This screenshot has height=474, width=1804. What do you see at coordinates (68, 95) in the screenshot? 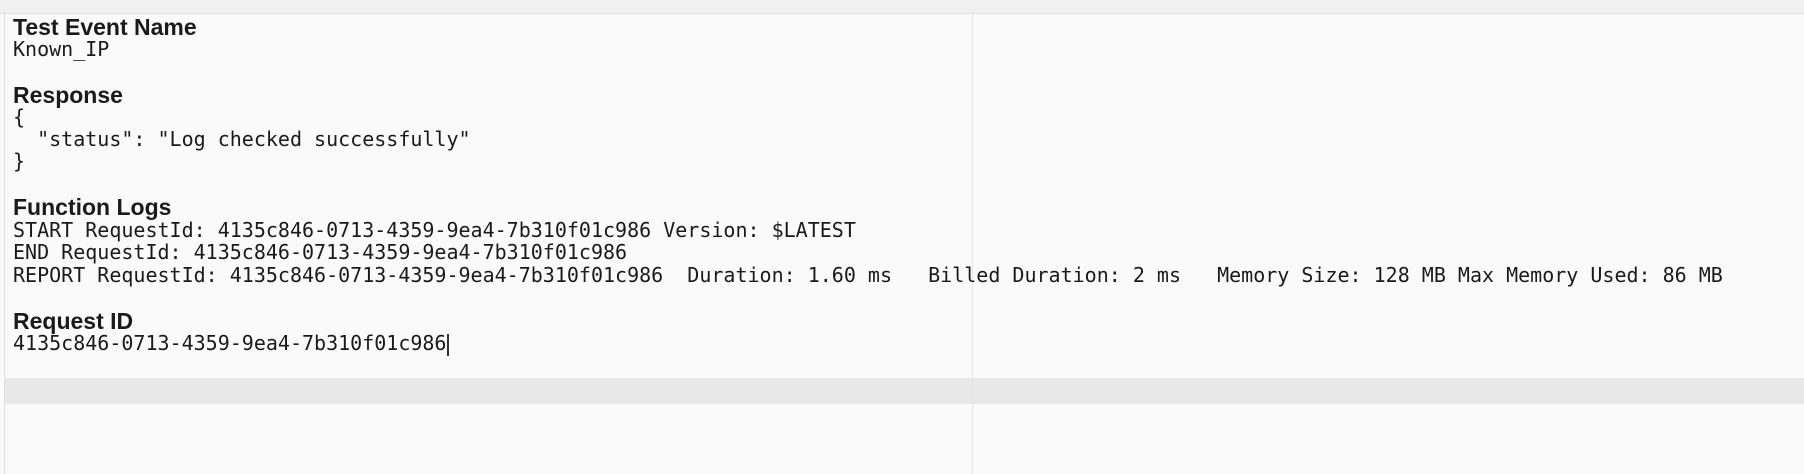
I see `response-heading: Response` at bounding box center [68, 95].